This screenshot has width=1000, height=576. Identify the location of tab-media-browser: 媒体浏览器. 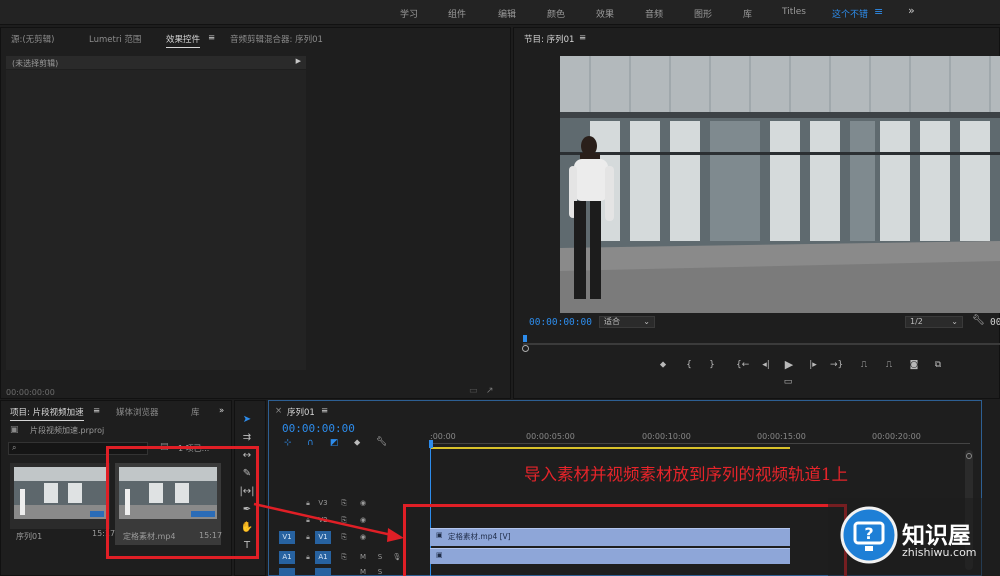
(137, 412).